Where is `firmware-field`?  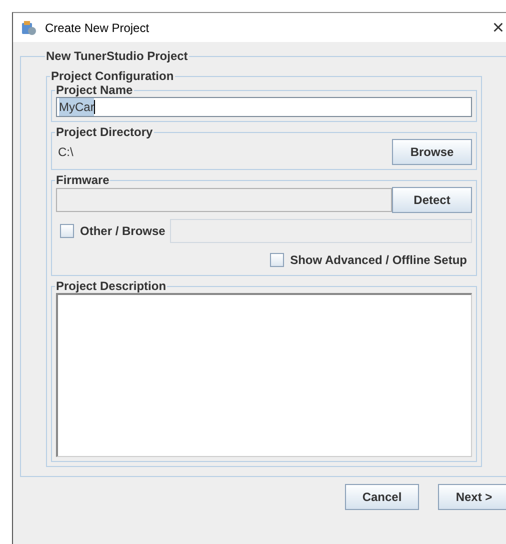
firmware-field is located at coordinates (224, 200).